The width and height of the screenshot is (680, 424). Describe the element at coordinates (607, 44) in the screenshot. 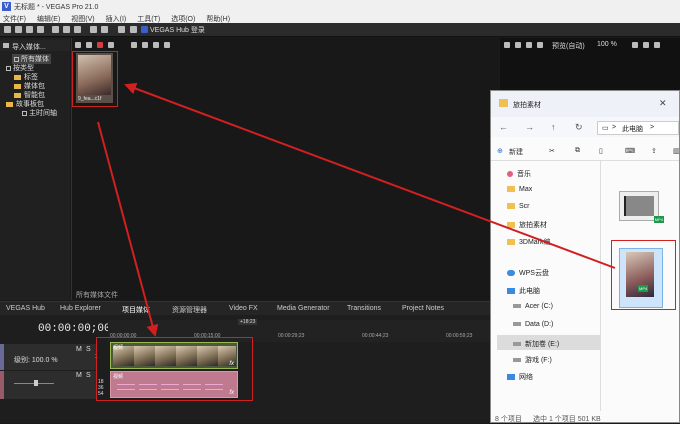

I see `zoom-select: 100 %` at that location.